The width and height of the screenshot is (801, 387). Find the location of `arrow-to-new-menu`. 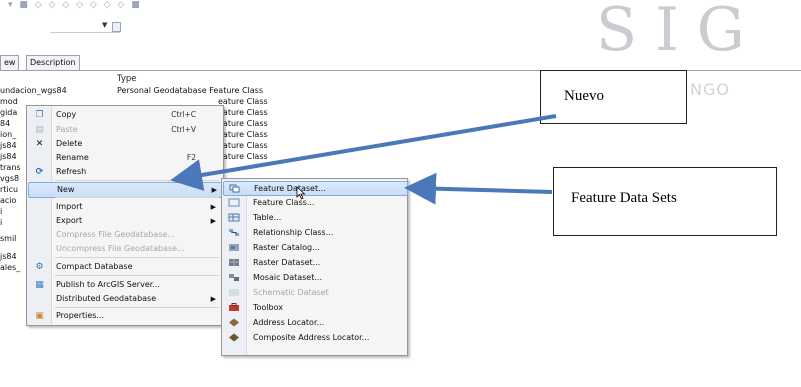

arrow-to-new-menu is located at coordinates (363, 152).